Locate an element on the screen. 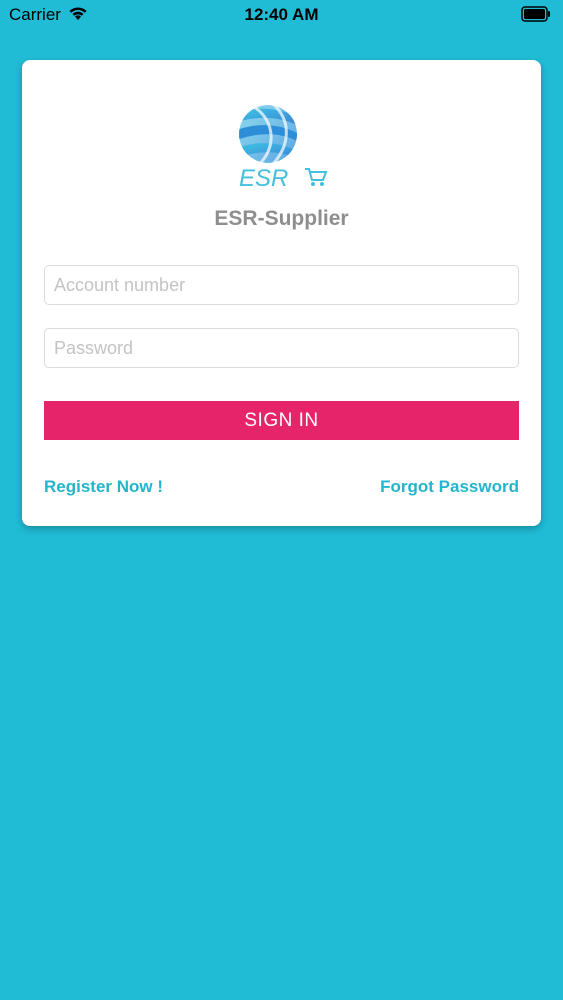 The image size is (563, 1000). app-title: ESR-Supplier is located at coordinates (281, 218).